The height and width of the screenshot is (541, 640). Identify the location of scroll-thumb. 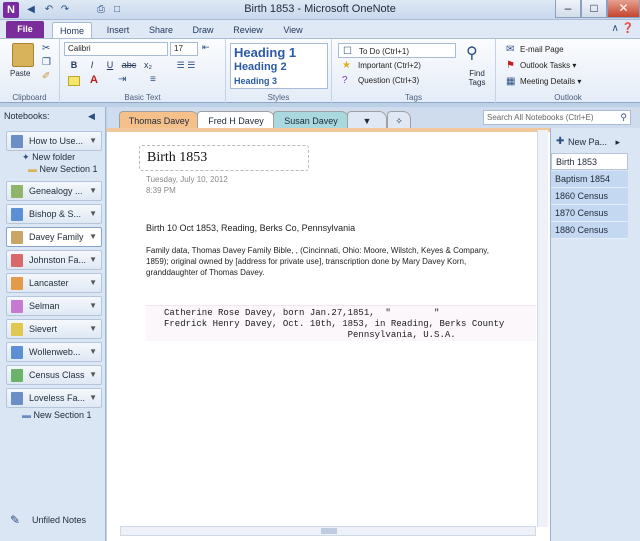
(329, 531).